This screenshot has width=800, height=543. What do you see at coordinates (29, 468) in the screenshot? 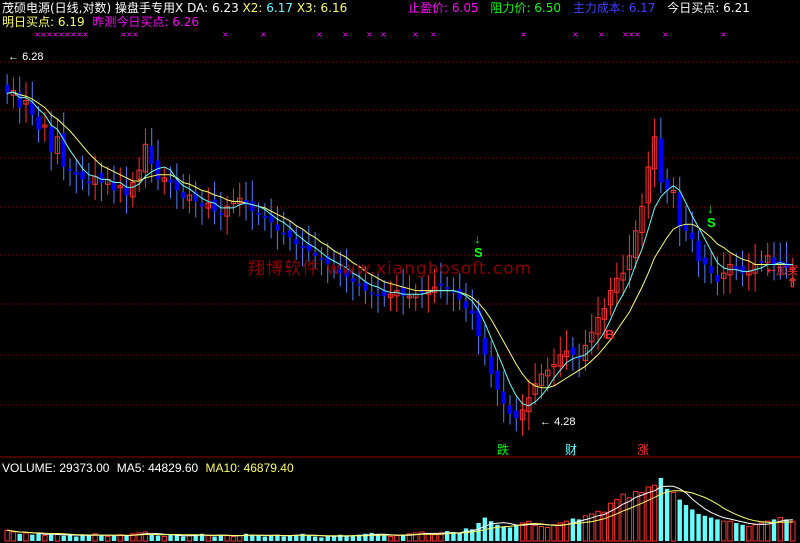
I see `volume-label: VOLUME:` at bounding box center [29, 468].